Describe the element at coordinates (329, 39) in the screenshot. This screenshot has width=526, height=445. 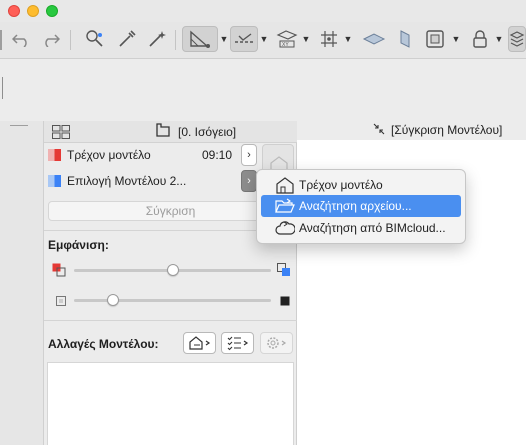
I see `grid-snap-icon` at that location.